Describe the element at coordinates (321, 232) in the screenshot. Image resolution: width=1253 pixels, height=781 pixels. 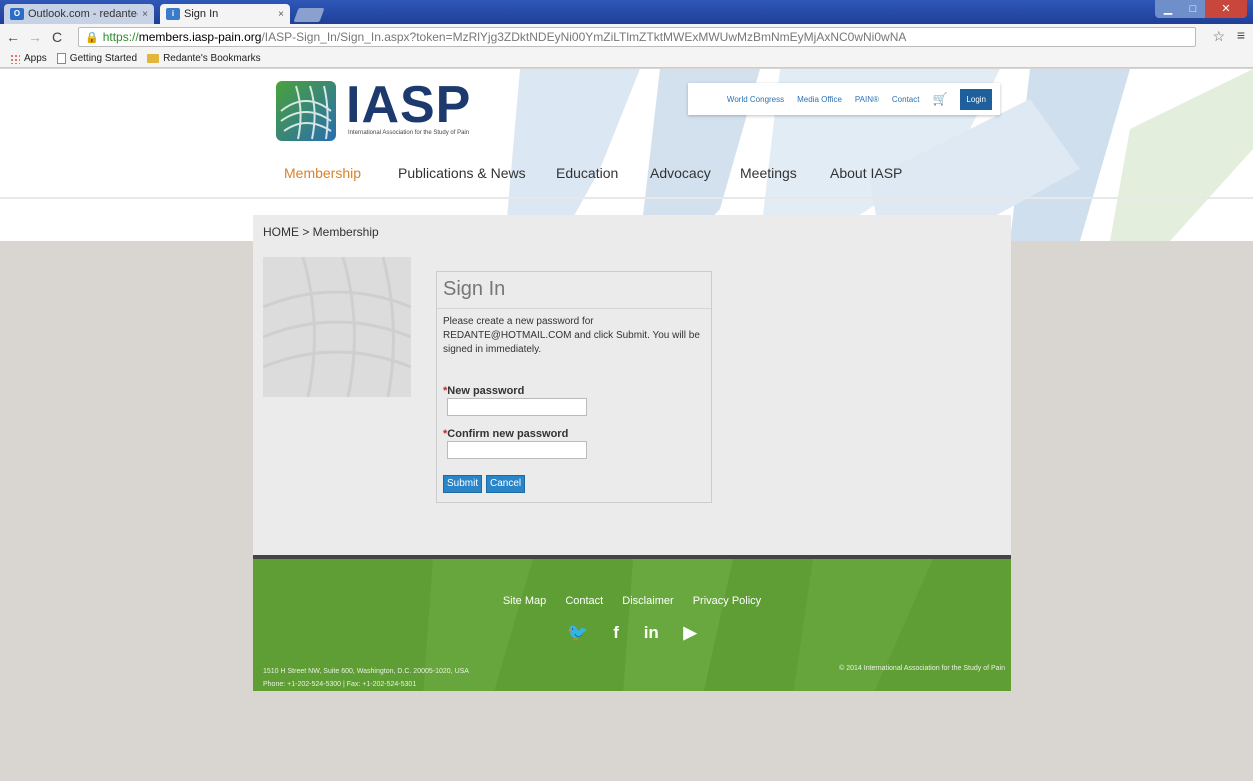
I see `breadcrumb: HOME > Membership` at that location.